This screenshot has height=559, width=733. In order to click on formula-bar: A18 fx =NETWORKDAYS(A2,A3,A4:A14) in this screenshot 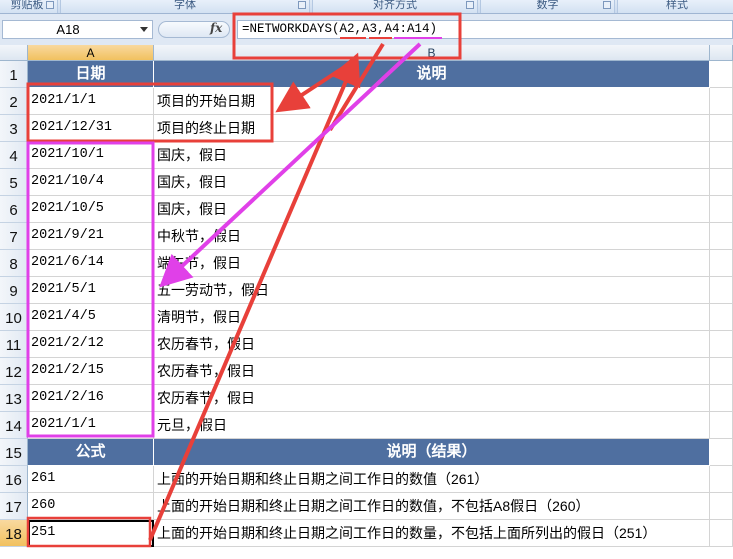, I will do `click(366, 30)`.